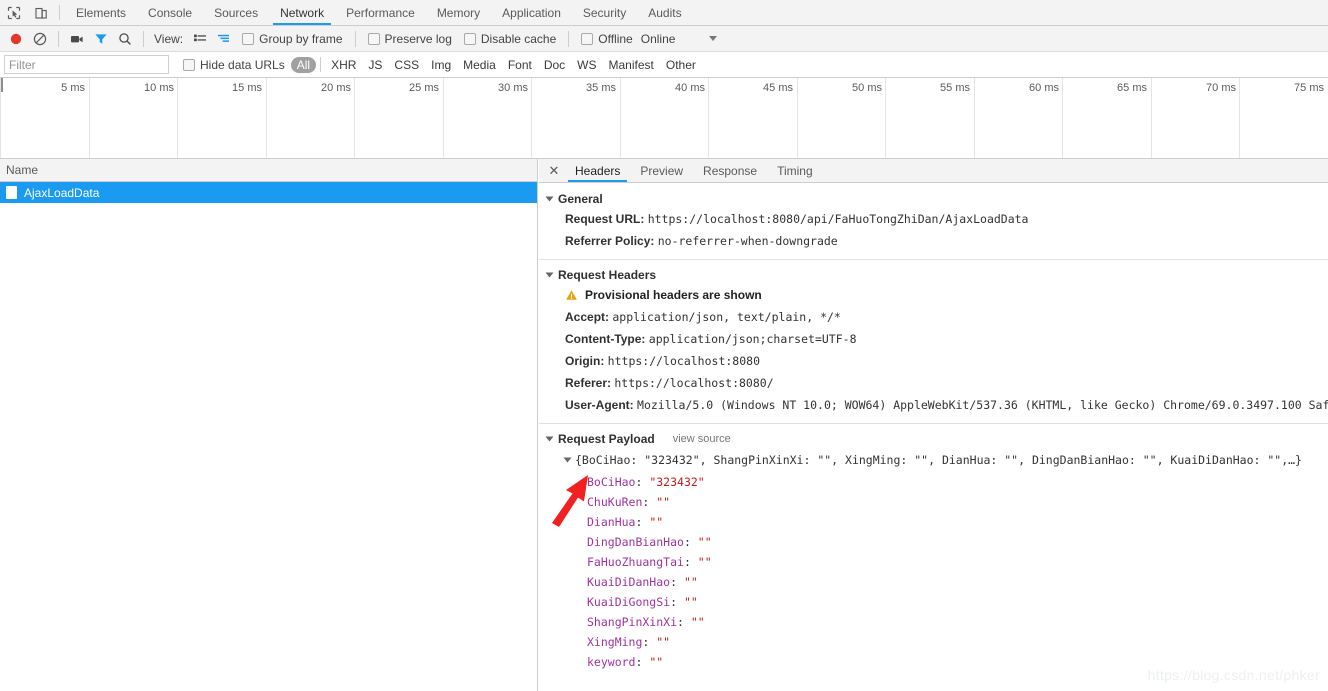 This screenshot has width=1328, height=691. Describe the element at coordinates (520, 65) in the screenshot. I see `filter-type-font: Font` at that location.